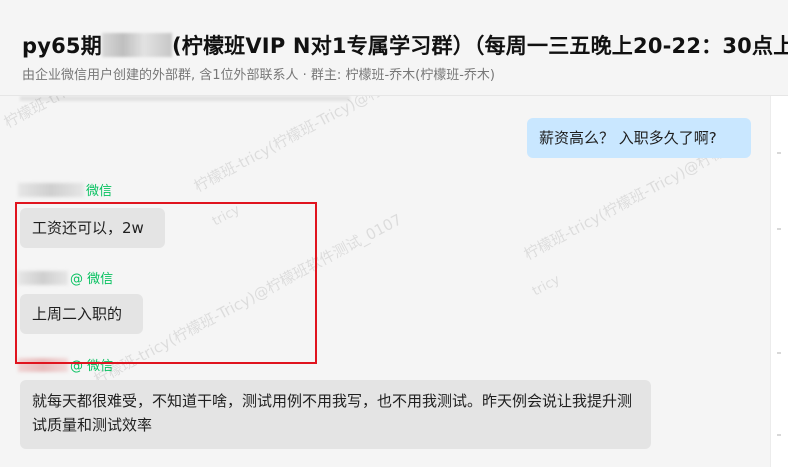 The height and width of the screenshot is (467, 788). Describe the element at coordinates (779, 281) in the screenshot. I see `side-panel-edge` at that location.